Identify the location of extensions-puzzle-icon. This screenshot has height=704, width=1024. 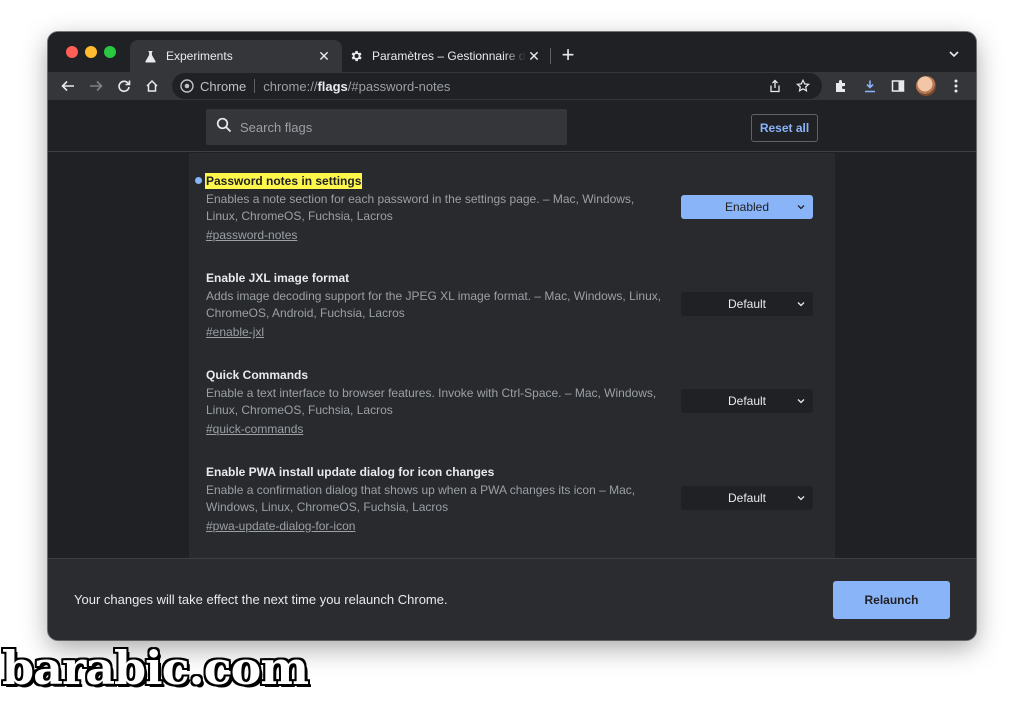
(841, 86).